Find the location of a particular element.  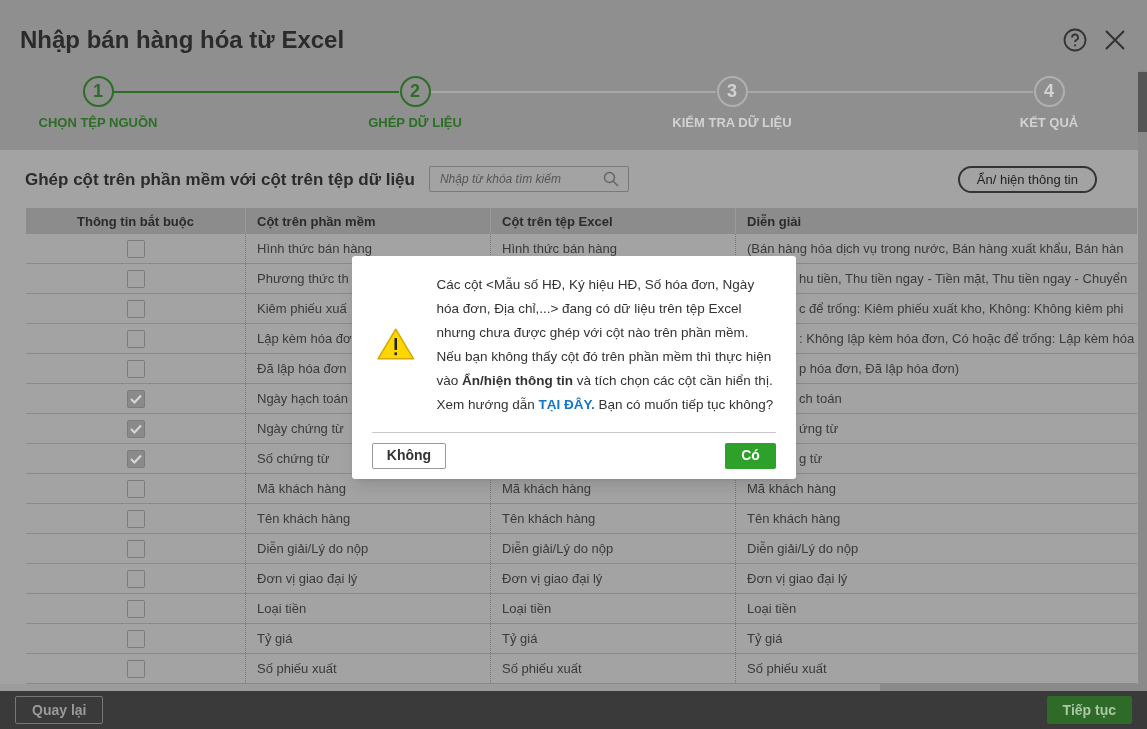

table-cell-text: Số chứng từ is located at coordinates (293, 459).